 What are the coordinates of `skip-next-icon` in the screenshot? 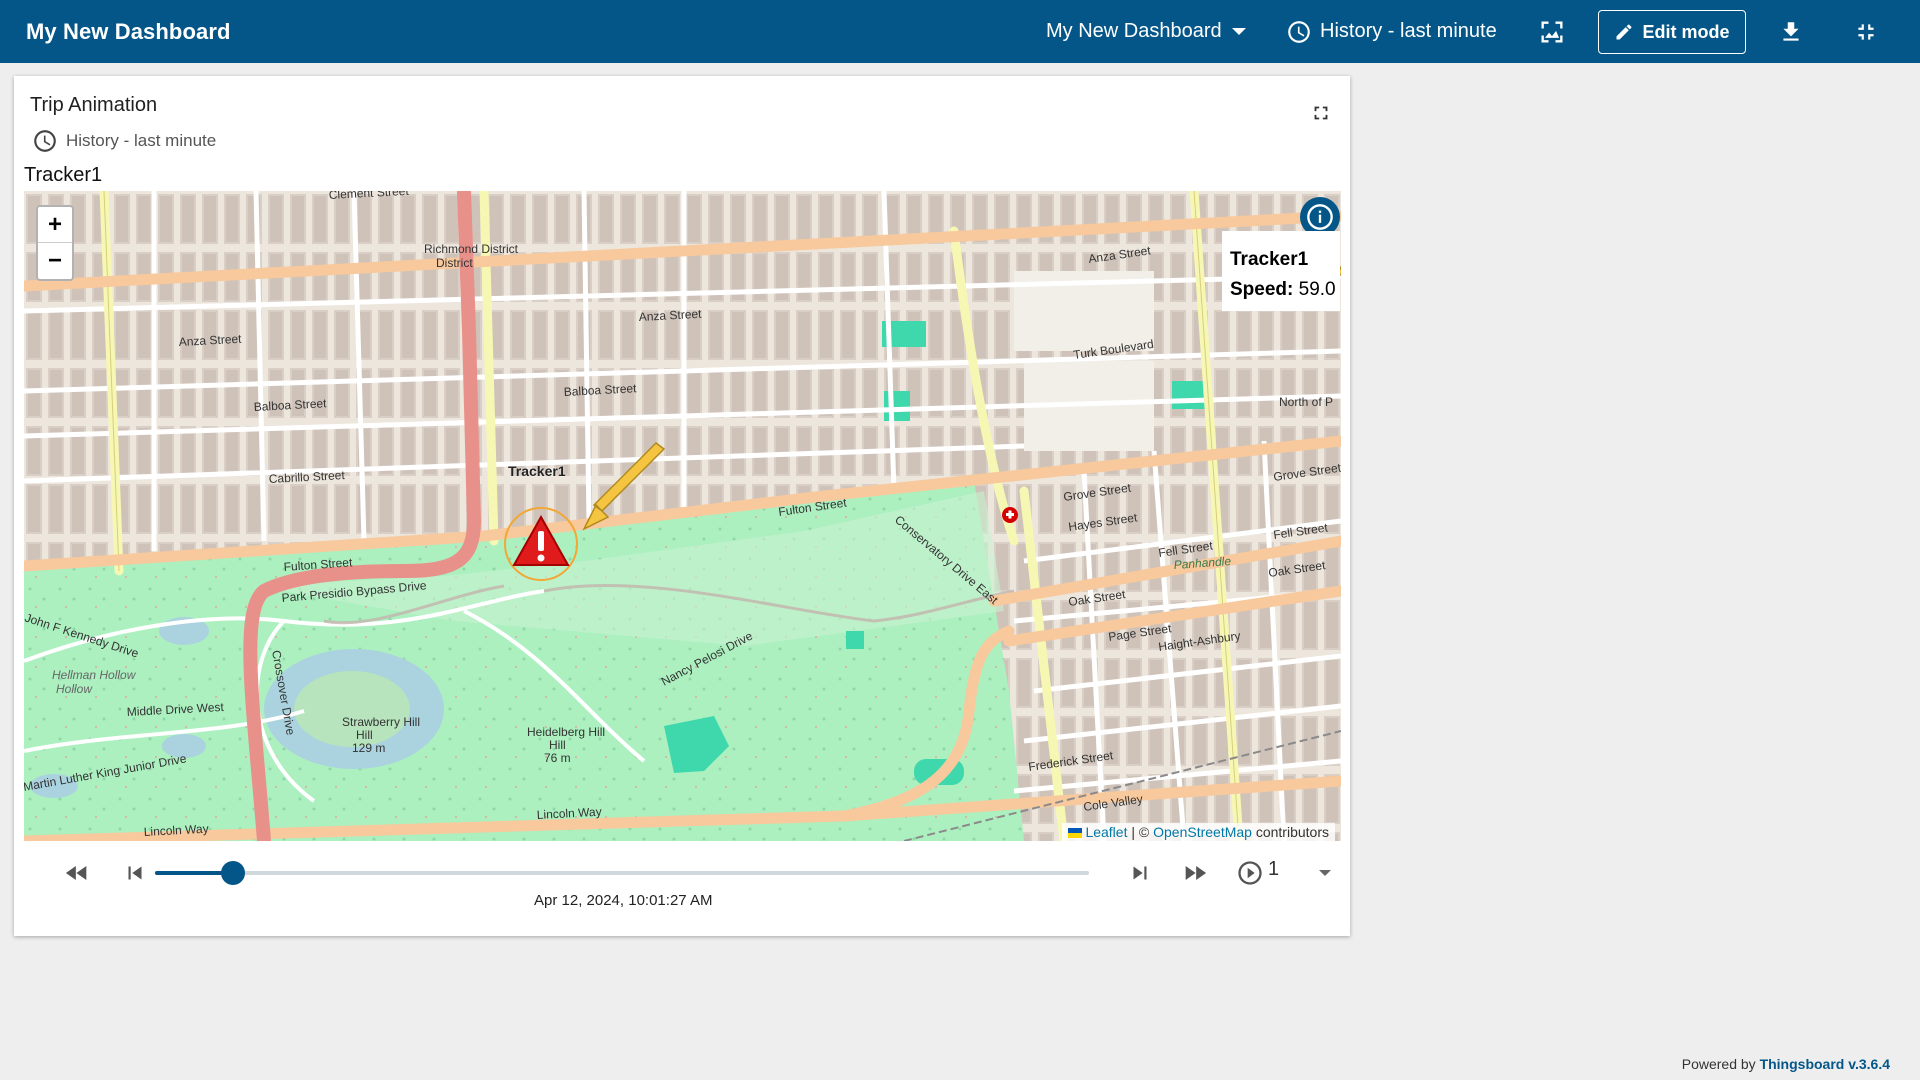 It's located at (1140, 873).